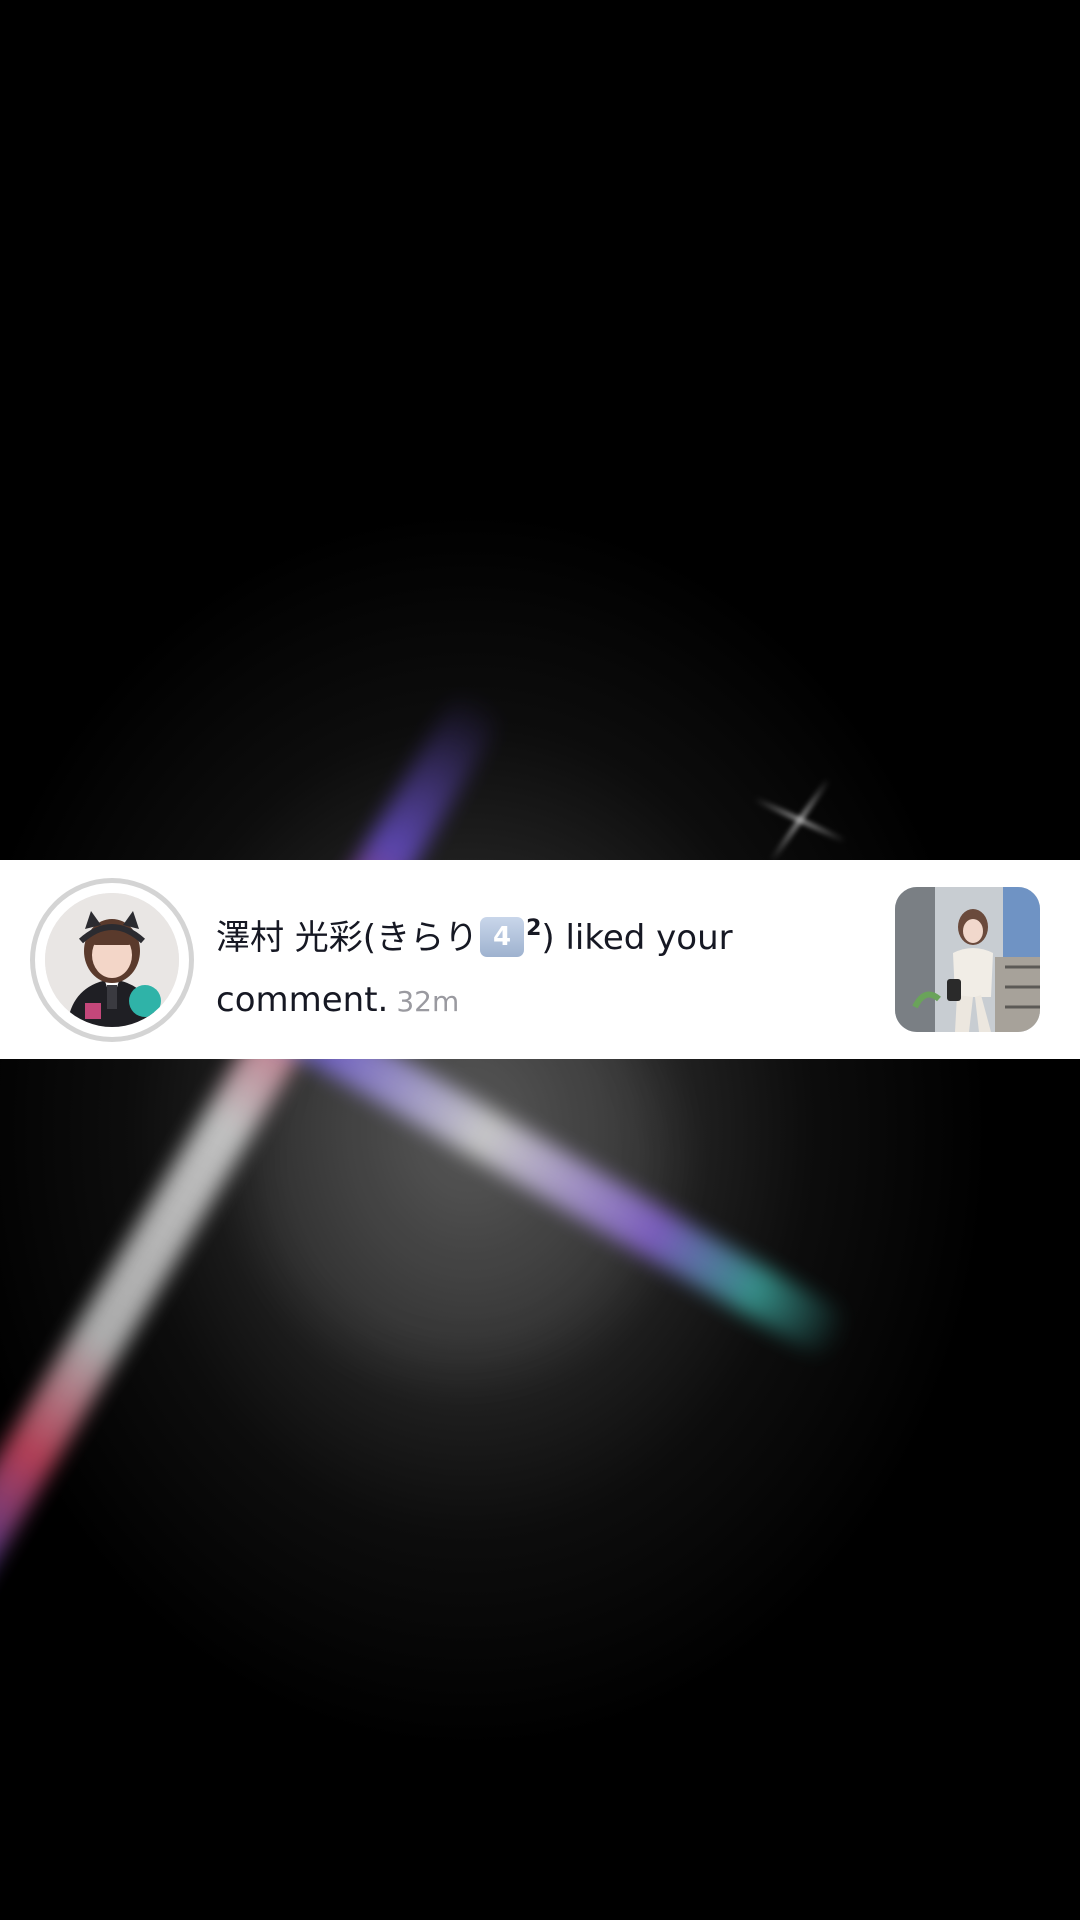 The width and height of the screenshot is (1080, 1920). I want to click on message-line-2: comment. 32m, so click(496, 1001).